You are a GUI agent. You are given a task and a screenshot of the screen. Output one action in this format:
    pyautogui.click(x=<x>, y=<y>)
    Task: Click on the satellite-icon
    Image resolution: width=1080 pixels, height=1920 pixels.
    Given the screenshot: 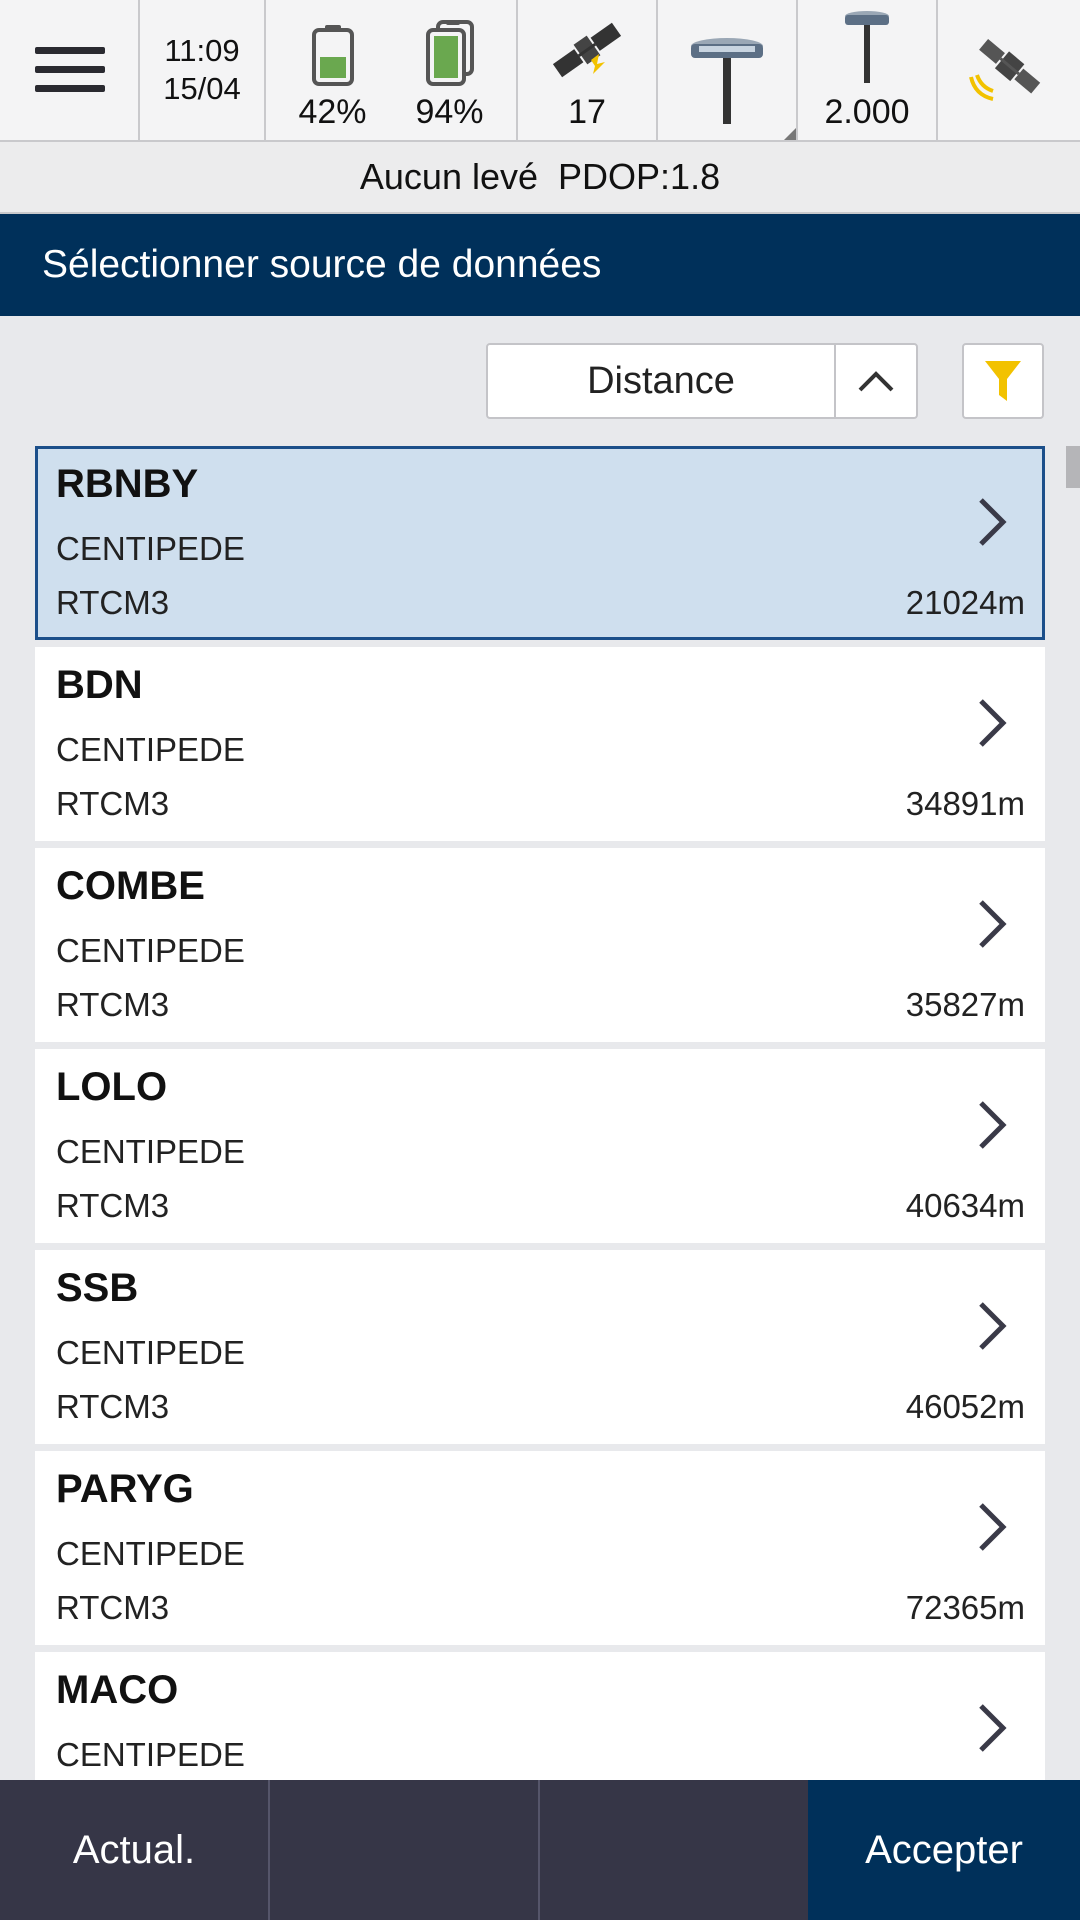 What is the action you would take?
    pyautogui.click(x=587, y=50)
    